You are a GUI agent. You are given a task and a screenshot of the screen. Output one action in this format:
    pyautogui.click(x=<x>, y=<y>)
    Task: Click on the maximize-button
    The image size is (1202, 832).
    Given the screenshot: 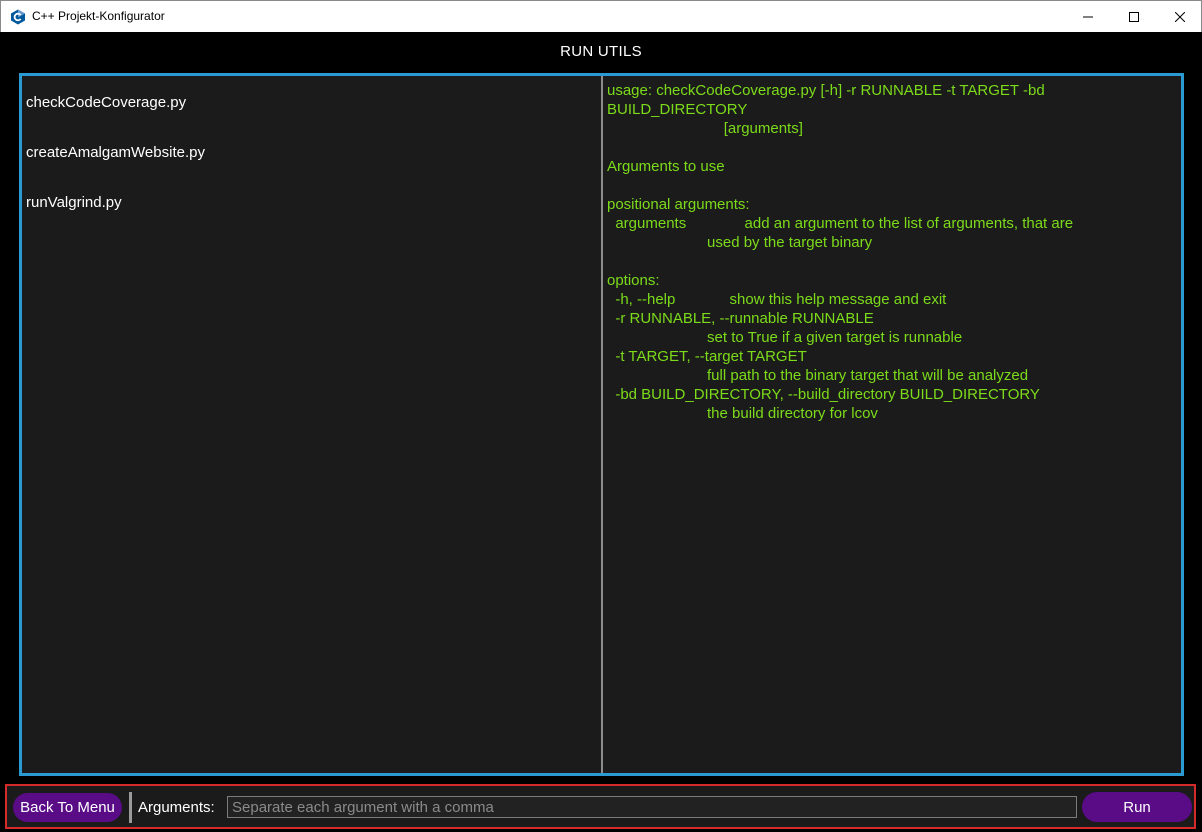 What is the action you would take?
    pyautogui.click(x=1134, y=16)
    